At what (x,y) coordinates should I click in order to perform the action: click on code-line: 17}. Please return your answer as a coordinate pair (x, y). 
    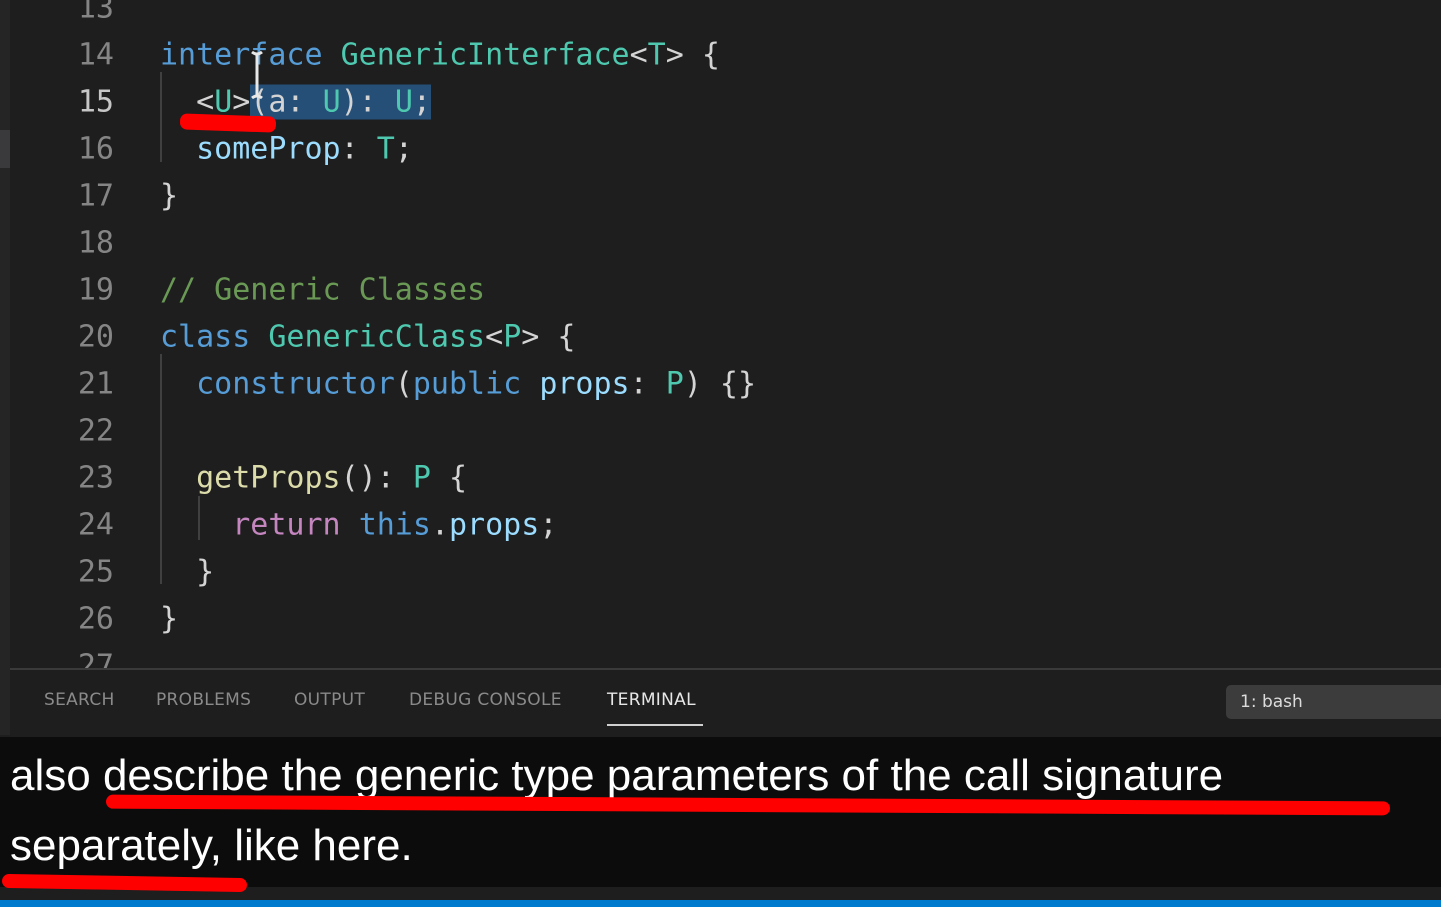
    Looking at the image, I should click on (725, 195).